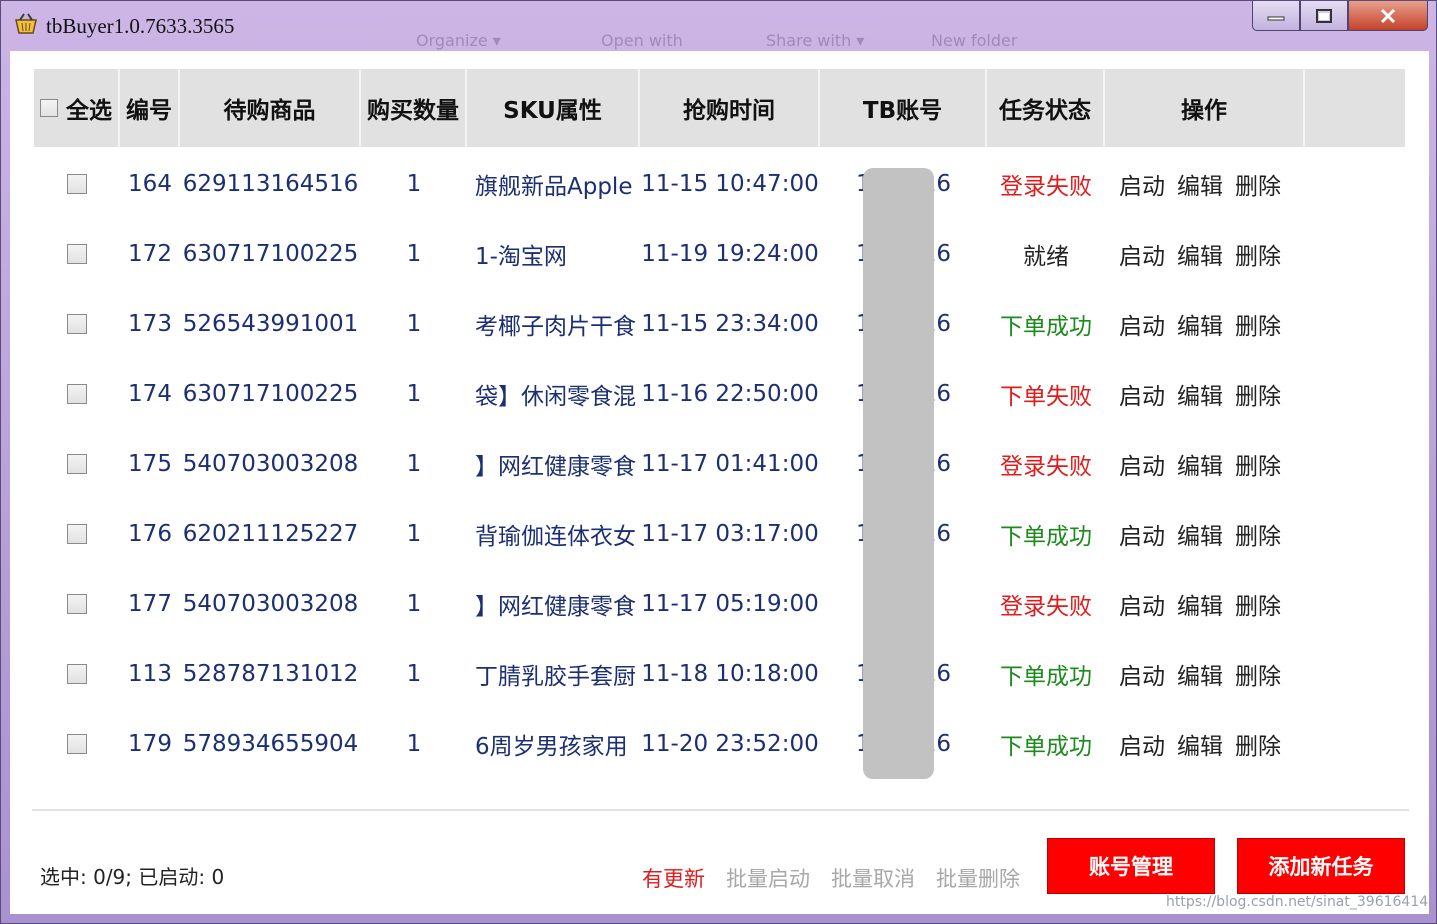 The height and width of the screenshot is (924, 1437). Describe the element at coordinates (1324, 16) in the screenshot. I see `maximize-button` at that location.